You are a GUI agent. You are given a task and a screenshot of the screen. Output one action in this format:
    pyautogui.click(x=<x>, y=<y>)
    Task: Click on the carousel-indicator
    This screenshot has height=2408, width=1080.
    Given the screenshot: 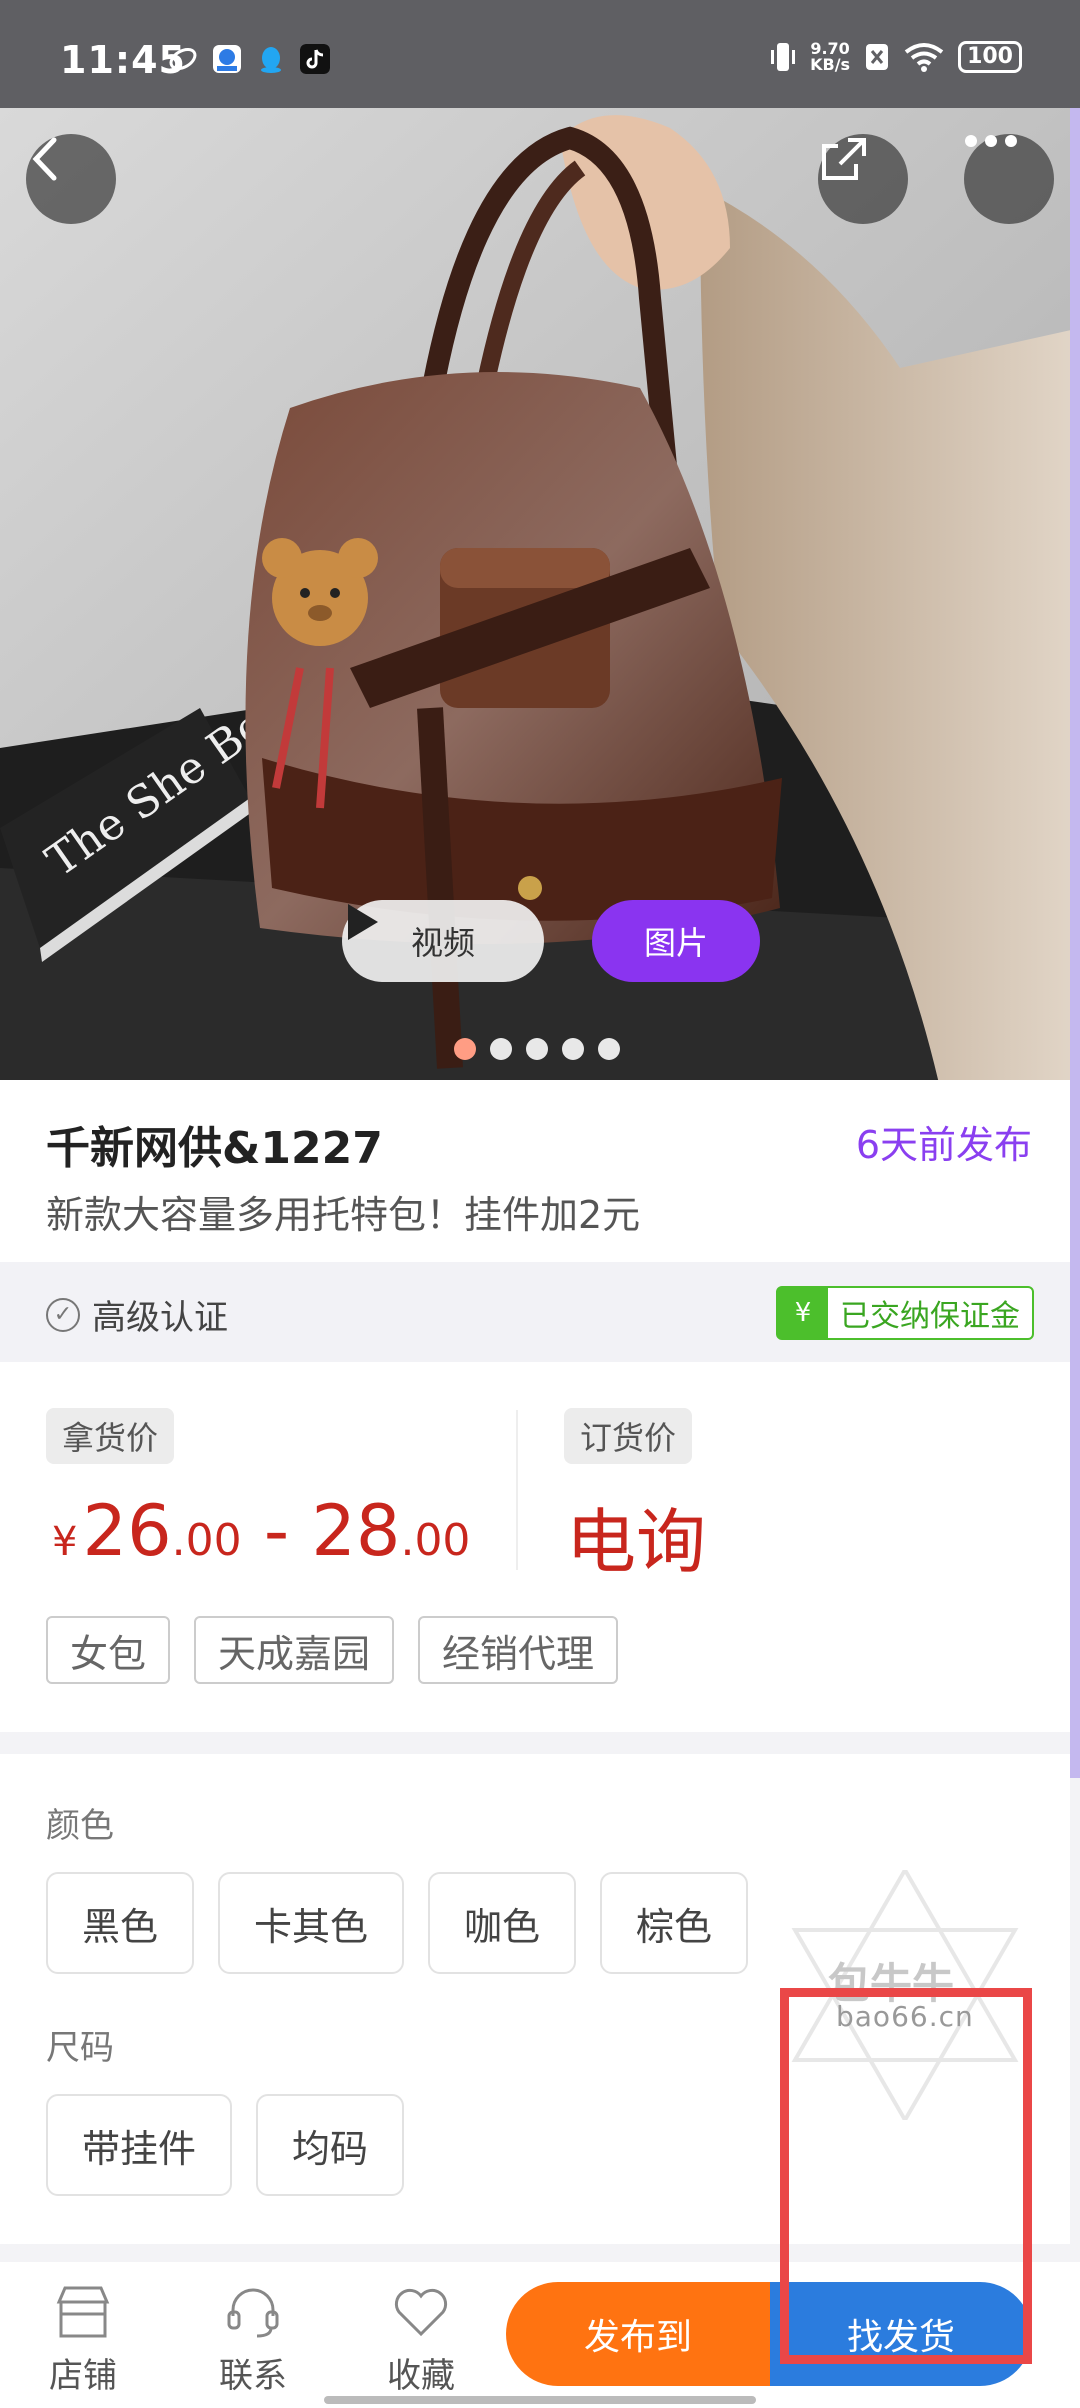 What is the action you would take?
    pyautogui.click(x=537, y=1049)
    